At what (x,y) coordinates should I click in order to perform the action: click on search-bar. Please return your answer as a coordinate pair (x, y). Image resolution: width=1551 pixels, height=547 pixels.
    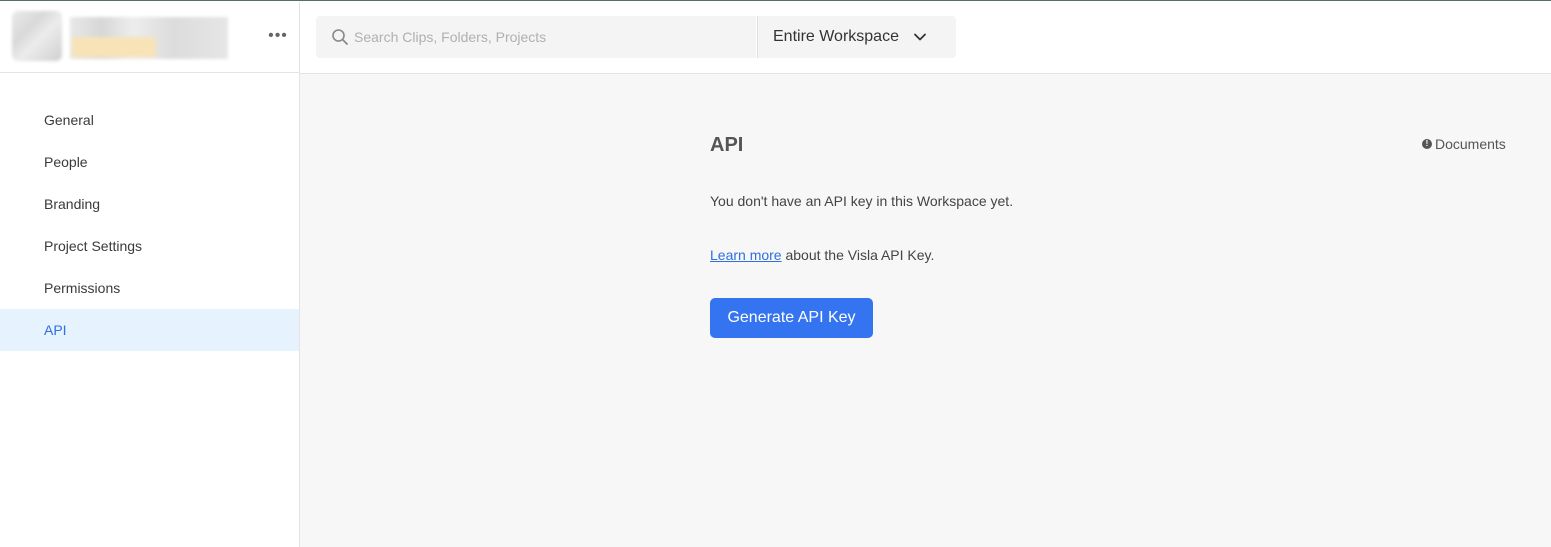
    Looking at the image, I should click on (536, 37).